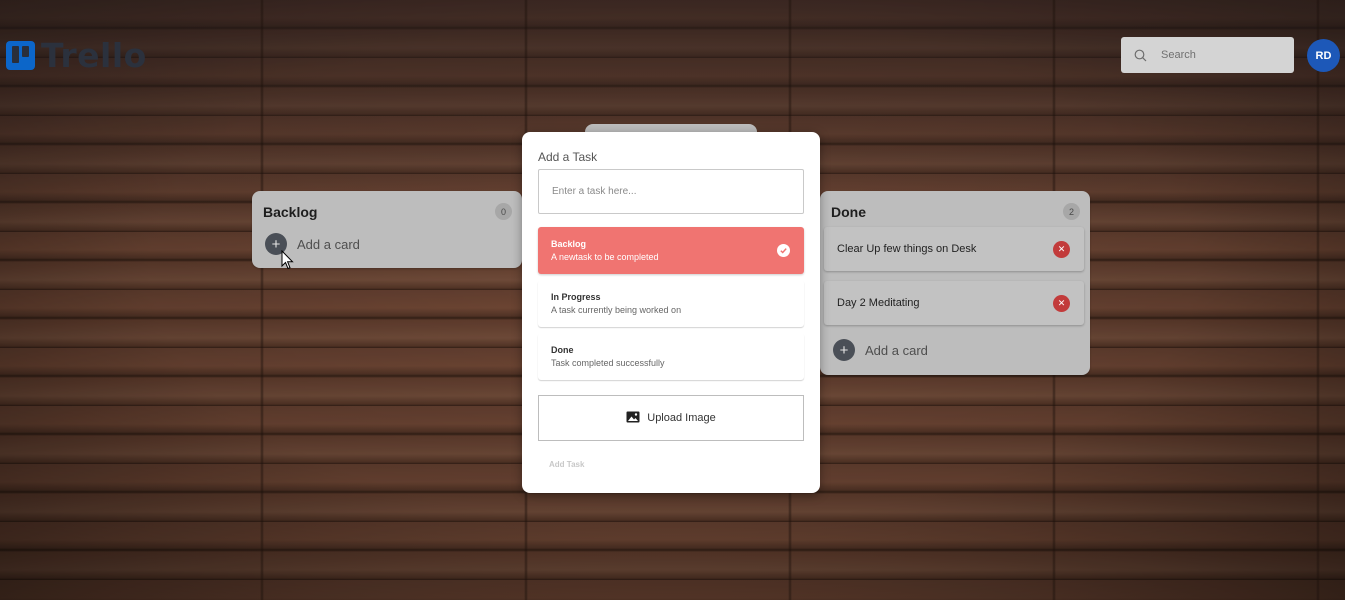 Image resolution: width=1345 pixels, height=600 pixels. I want to click on search-box, so click(1207, 55).